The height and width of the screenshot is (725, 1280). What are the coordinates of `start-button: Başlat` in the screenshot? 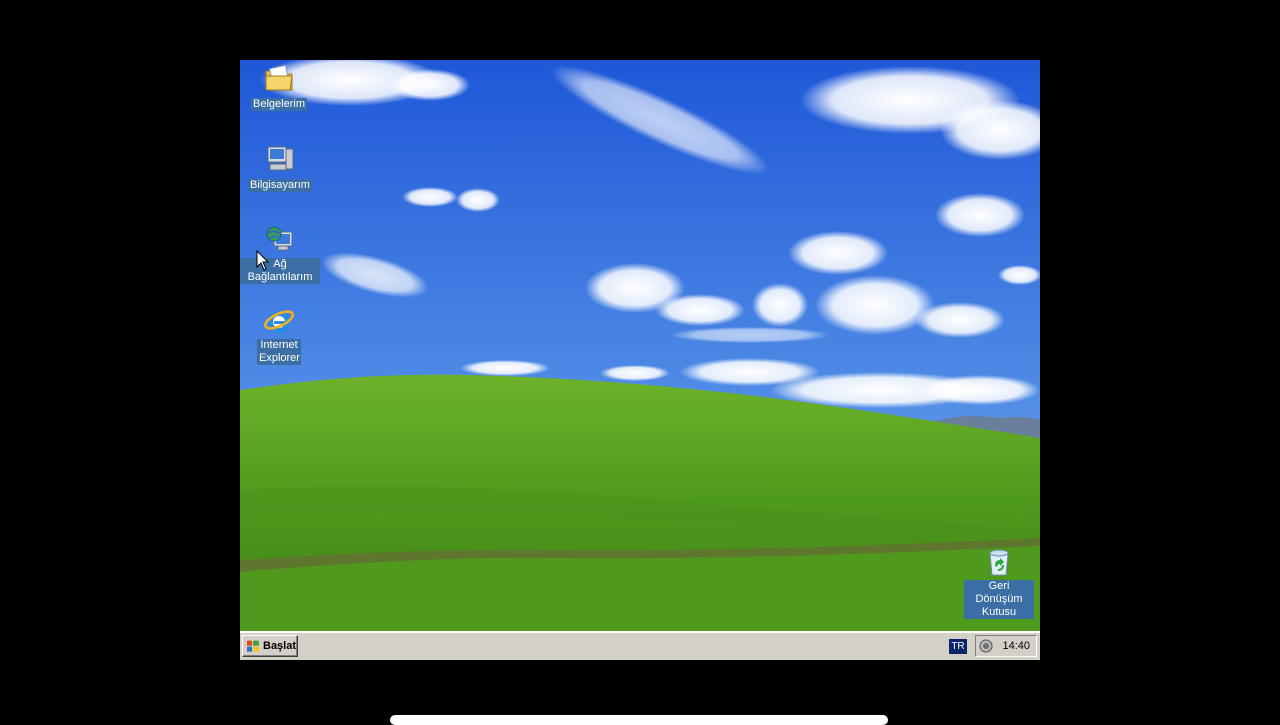 It's located at (270, 646).